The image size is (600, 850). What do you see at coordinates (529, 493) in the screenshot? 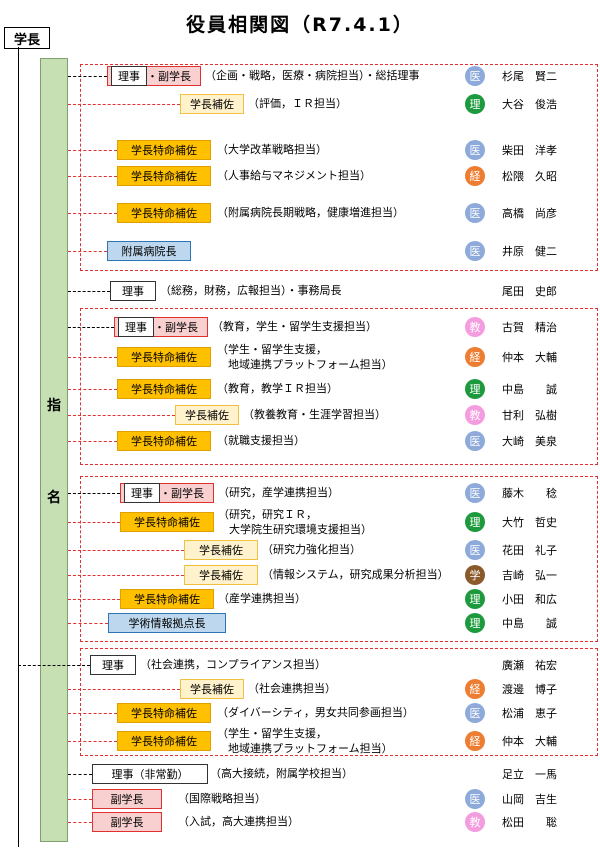
I see `person-name: 藤木 稔` at bounding box center [529, 493].